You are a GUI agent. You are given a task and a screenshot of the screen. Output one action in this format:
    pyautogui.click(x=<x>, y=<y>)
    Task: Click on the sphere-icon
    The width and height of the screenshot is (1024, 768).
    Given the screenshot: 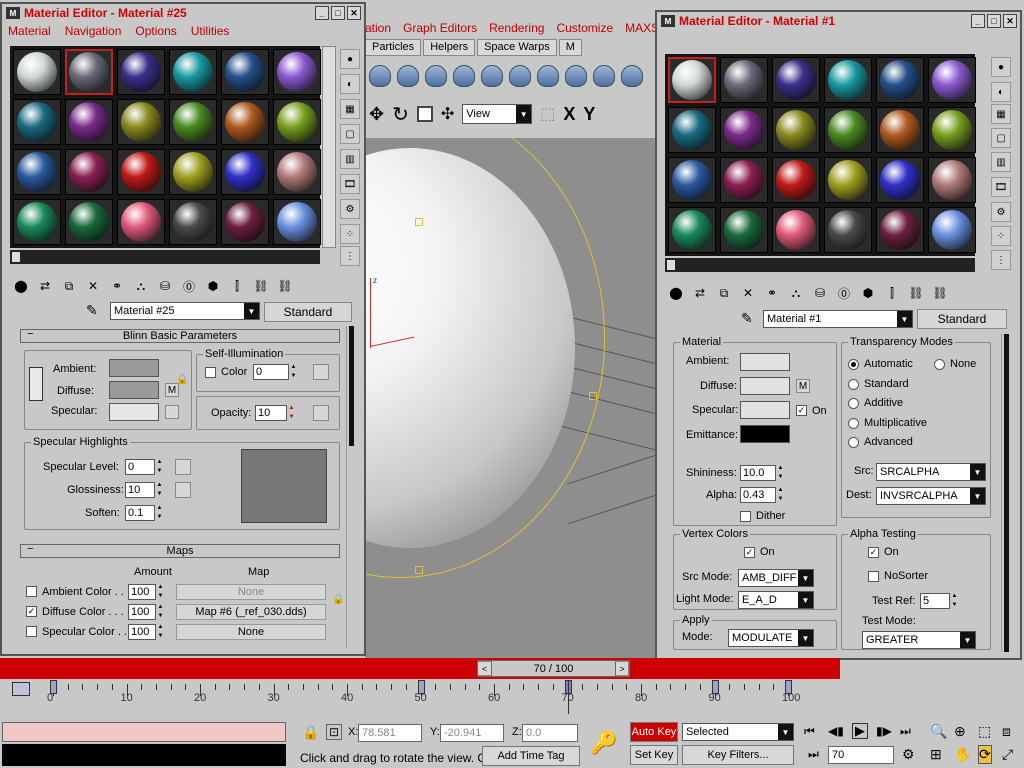 What is the action you would take?
    pyautogui.click(x=408, y=76)
    